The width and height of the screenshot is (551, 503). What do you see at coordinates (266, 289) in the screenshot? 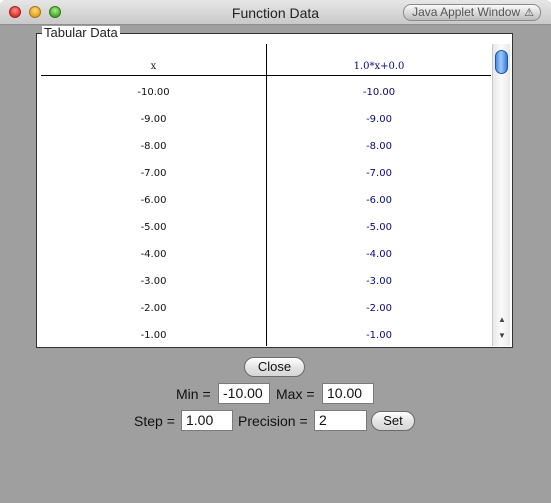
I see `table-row: -3.00 -3.00` at bounding box center [266, 289].